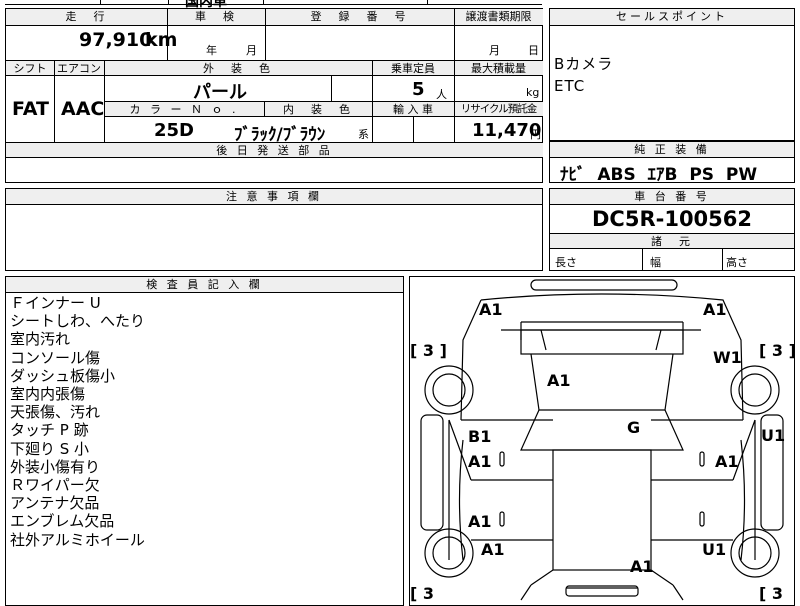  I want to click on exterior-color-value: パール, so click(220, 92).